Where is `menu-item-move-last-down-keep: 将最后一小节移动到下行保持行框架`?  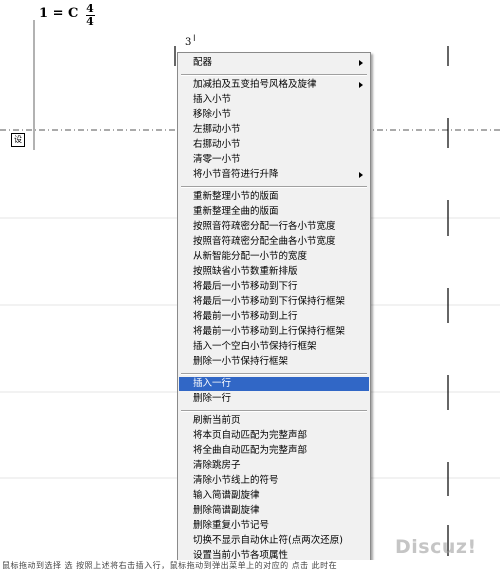 menu-item-move-last-down-keep: 将最后一小节移动到下行保持行框架 is located at coordinates (274, 302).